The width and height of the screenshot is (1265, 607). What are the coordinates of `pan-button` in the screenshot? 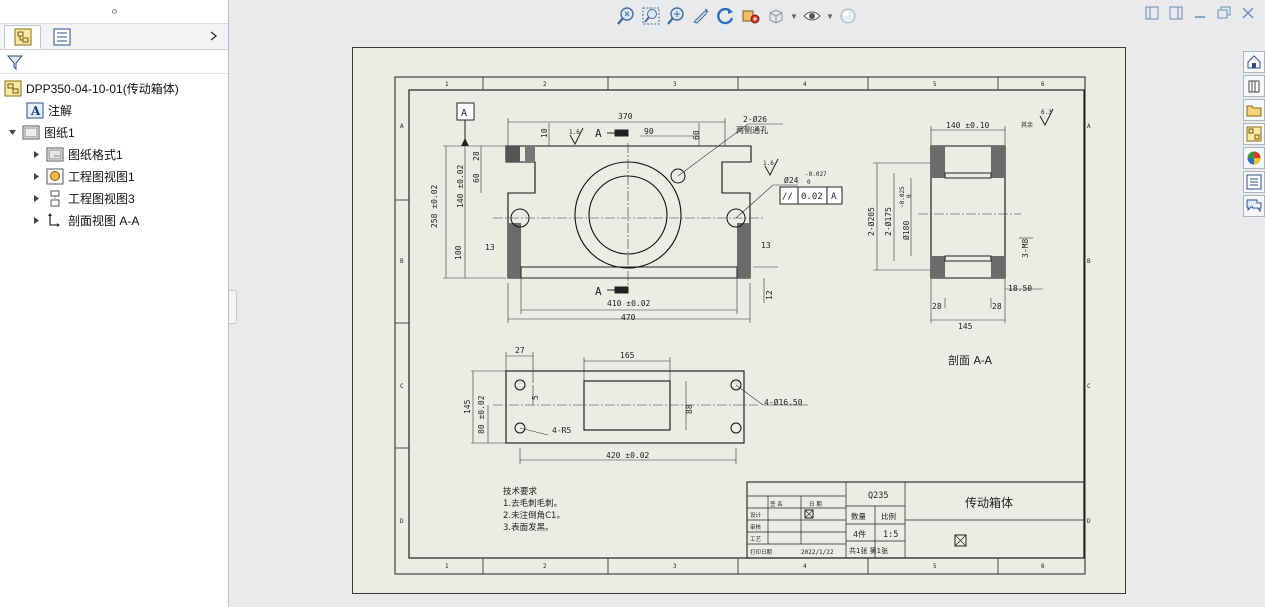 It's located at (701, 16).